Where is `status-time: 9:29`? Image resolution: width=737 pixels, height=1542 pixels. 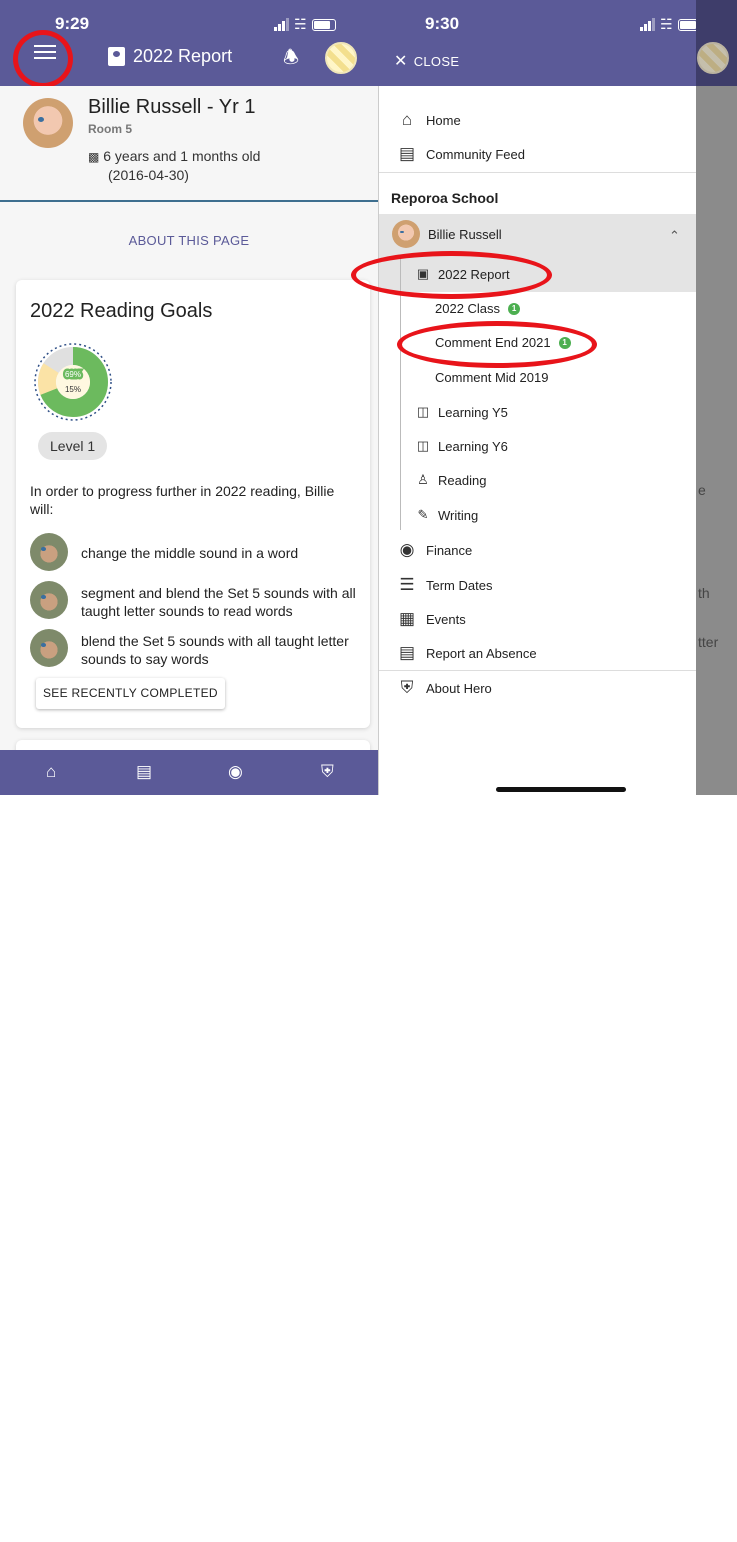 status-time: 9:29 is located at coordinates (72, 23).